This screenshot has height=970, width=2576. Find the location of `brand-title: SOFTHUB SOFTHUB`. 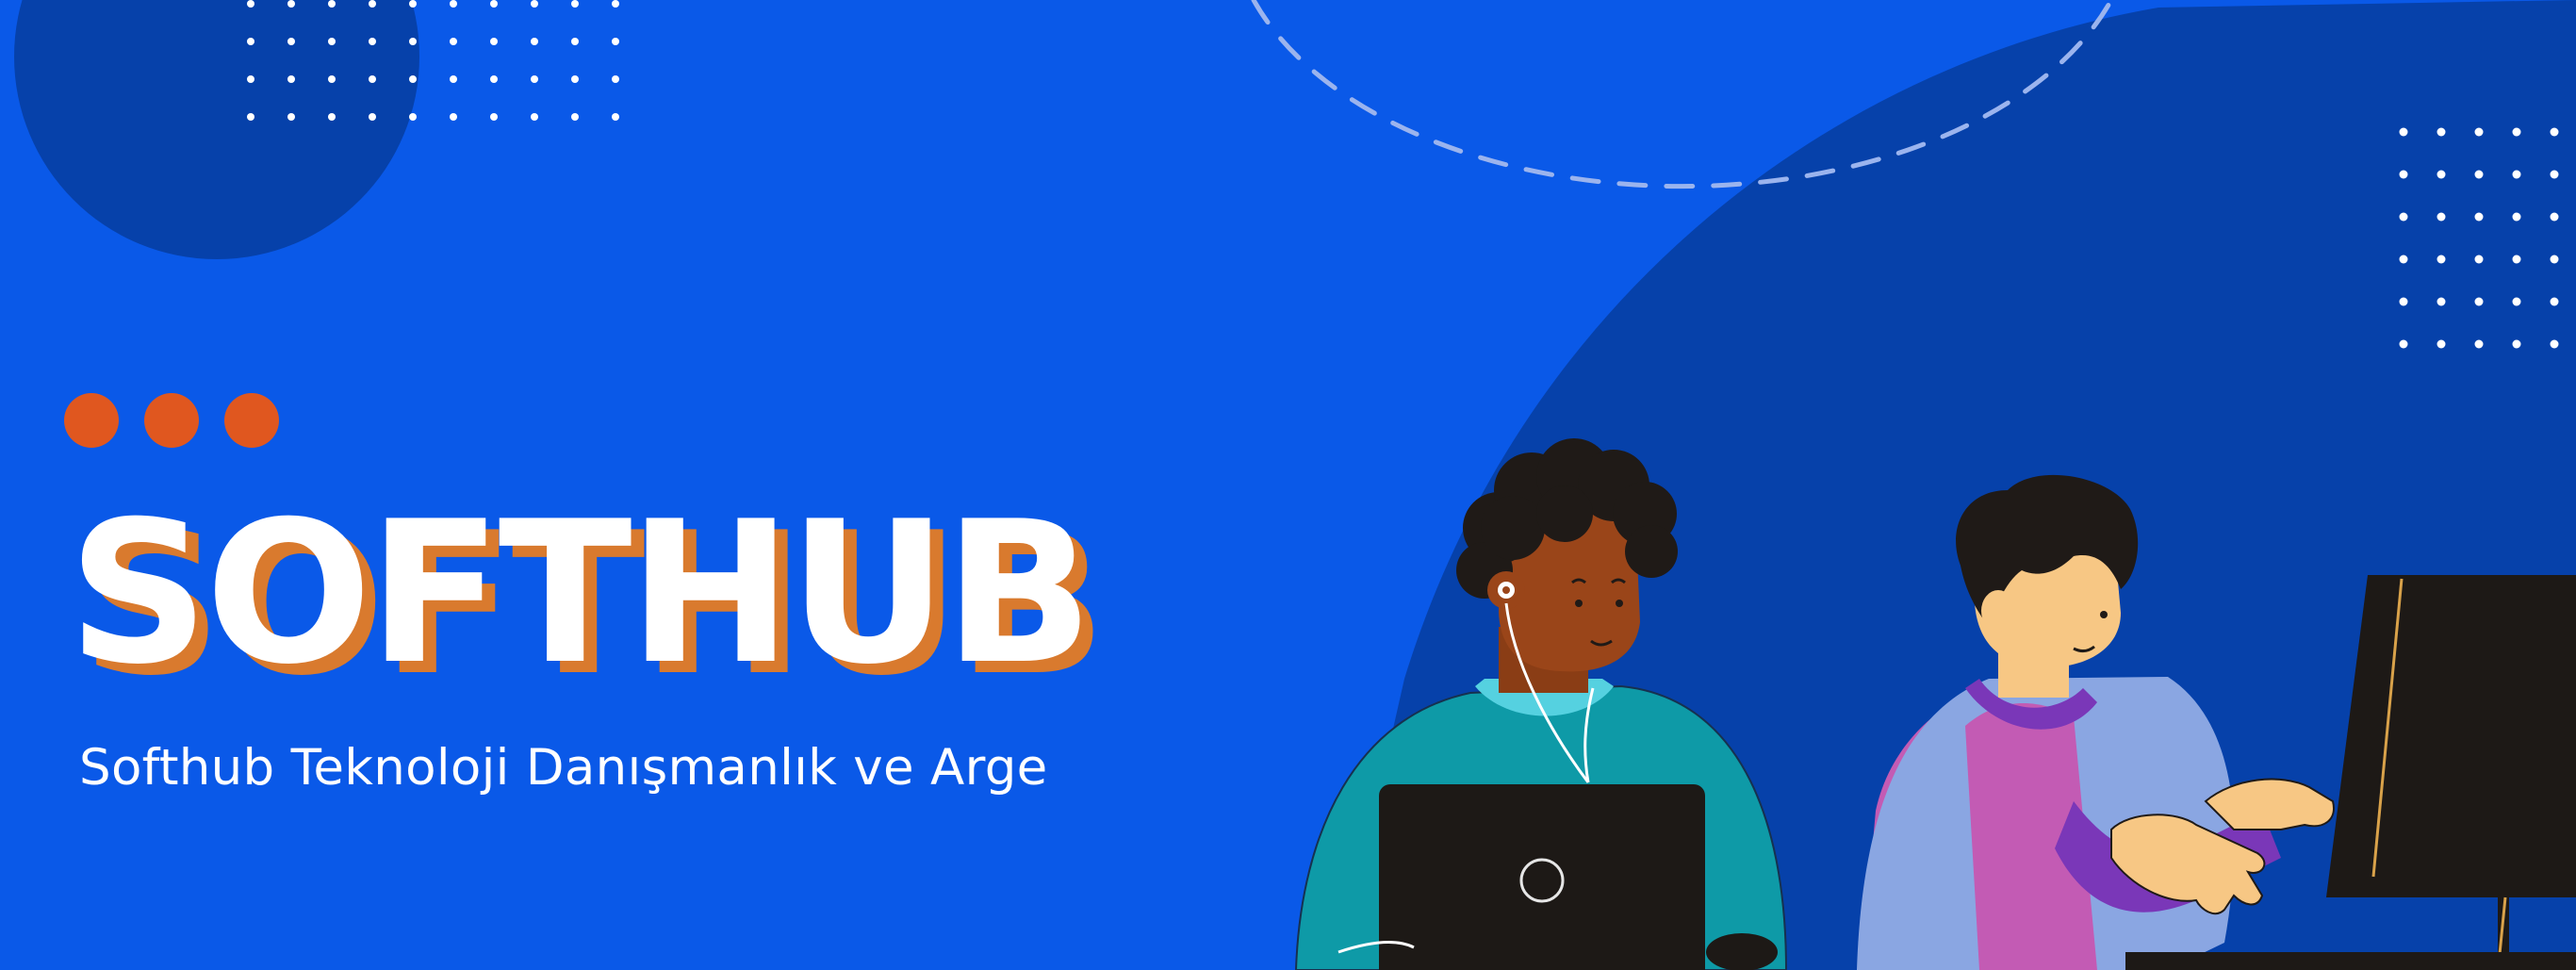

brand-title: SOFTHUB SOFTHUB is located at coordinates (661, 595).